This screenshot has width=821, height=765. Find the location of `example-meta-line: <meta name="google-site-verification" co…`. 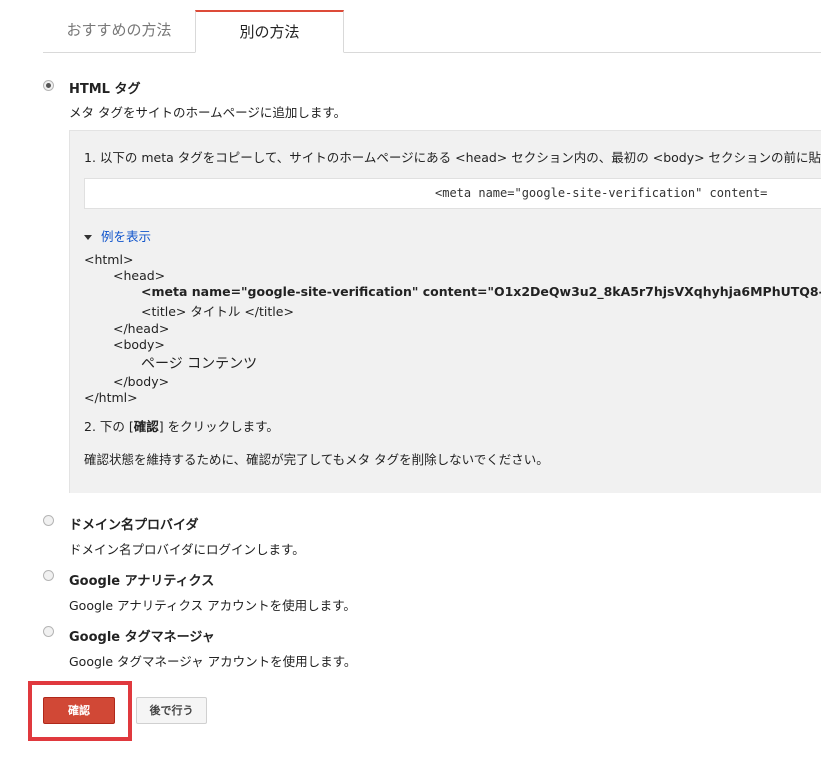

example-meta-line: <meta name="google-site-verification" co… is located at coordinates (481, 291).